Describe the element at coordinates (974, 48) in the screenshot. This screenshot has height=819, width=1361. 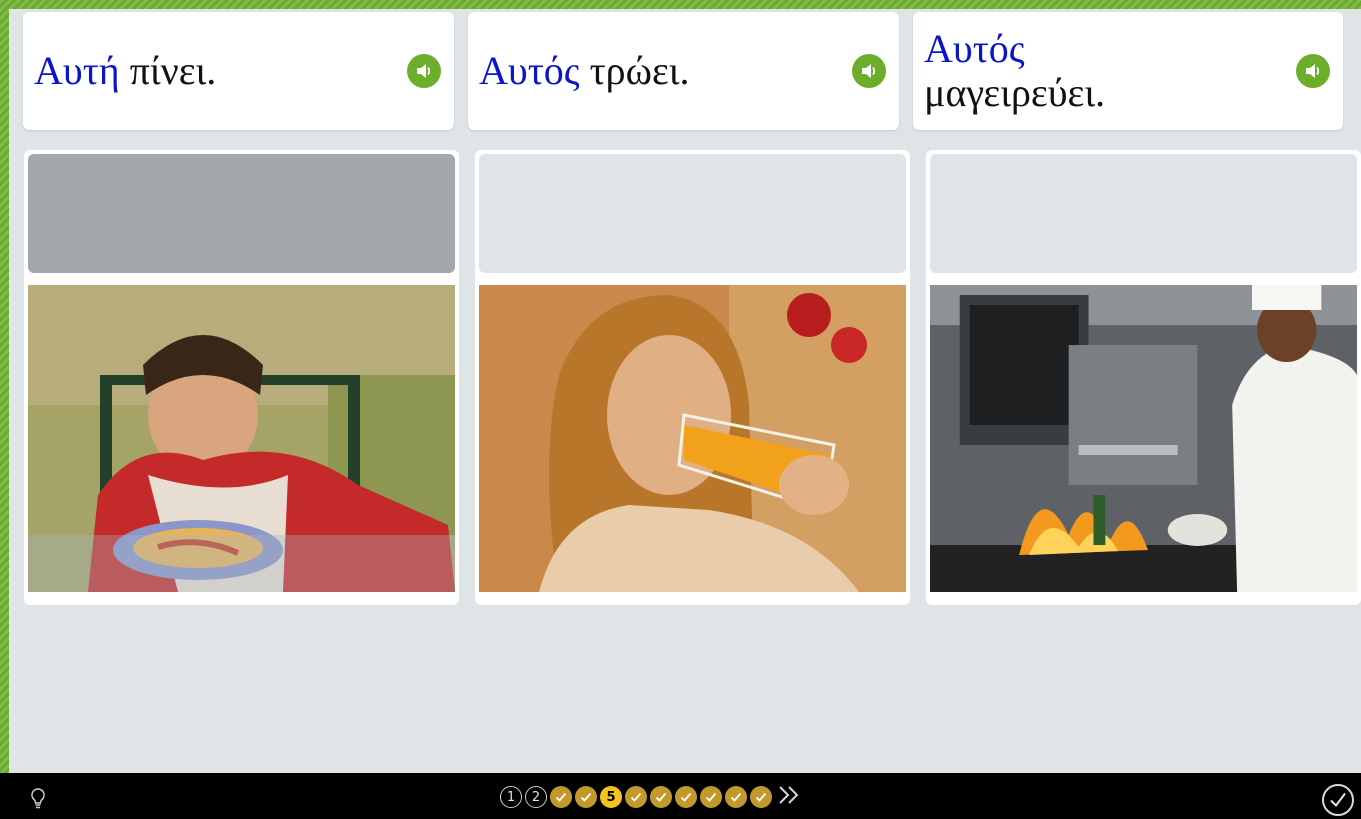
I see `prompt-highlight-3: Αυτός` at that location.